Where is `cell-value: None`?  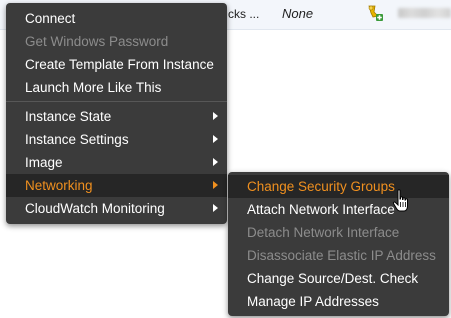 cell-value: None is located at coordinates (298, 13).